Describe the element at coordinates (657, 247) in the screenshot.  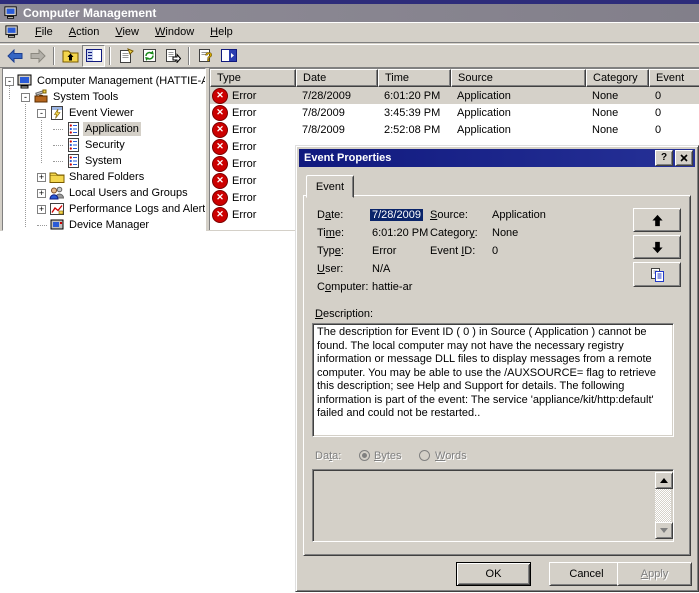
I see `next-event-button` at that location.